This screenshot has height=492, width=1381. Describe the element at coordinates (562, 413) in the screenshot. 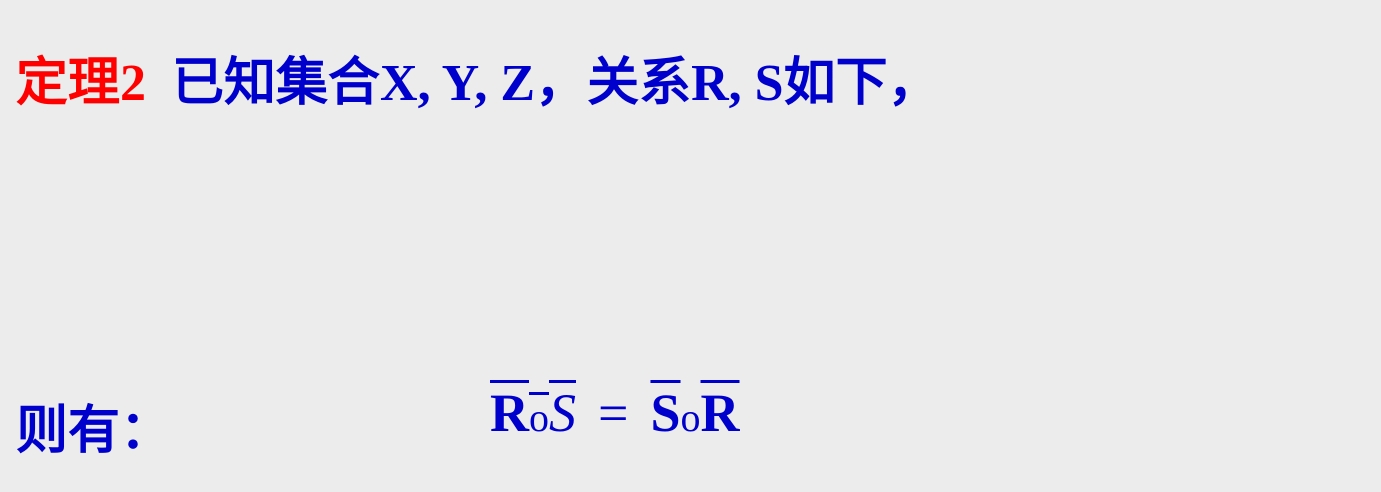

I see `lhs-s: S` at that location.